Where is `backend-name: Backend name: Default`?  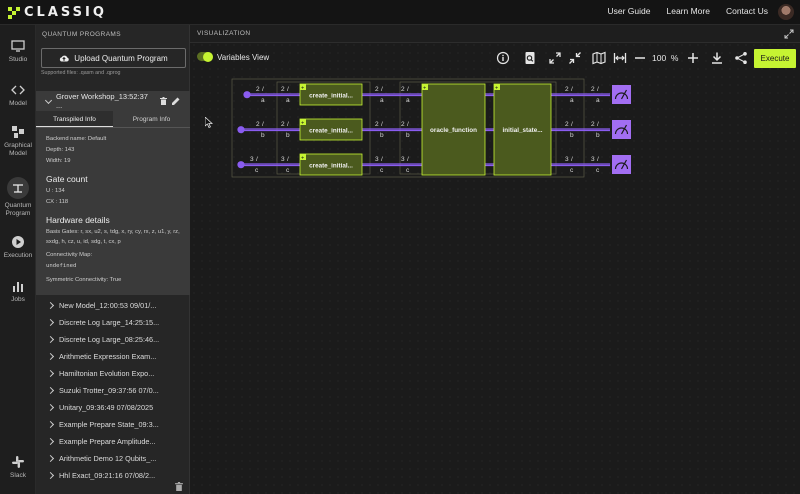 backend-name: Backend name: Default is located at coordinates (76, 139).